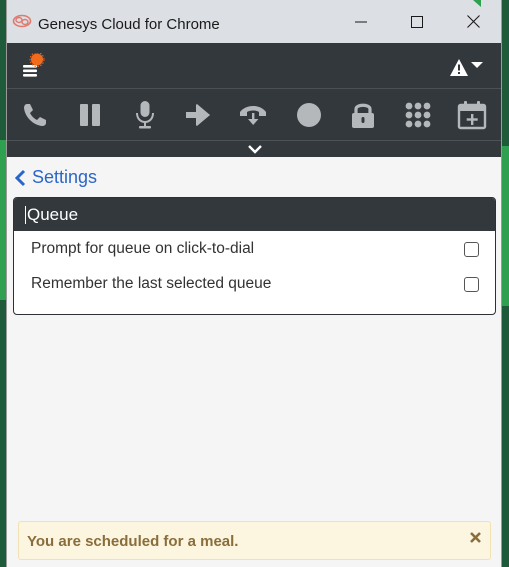  I want to click on minimize-button, so click(361, 21).